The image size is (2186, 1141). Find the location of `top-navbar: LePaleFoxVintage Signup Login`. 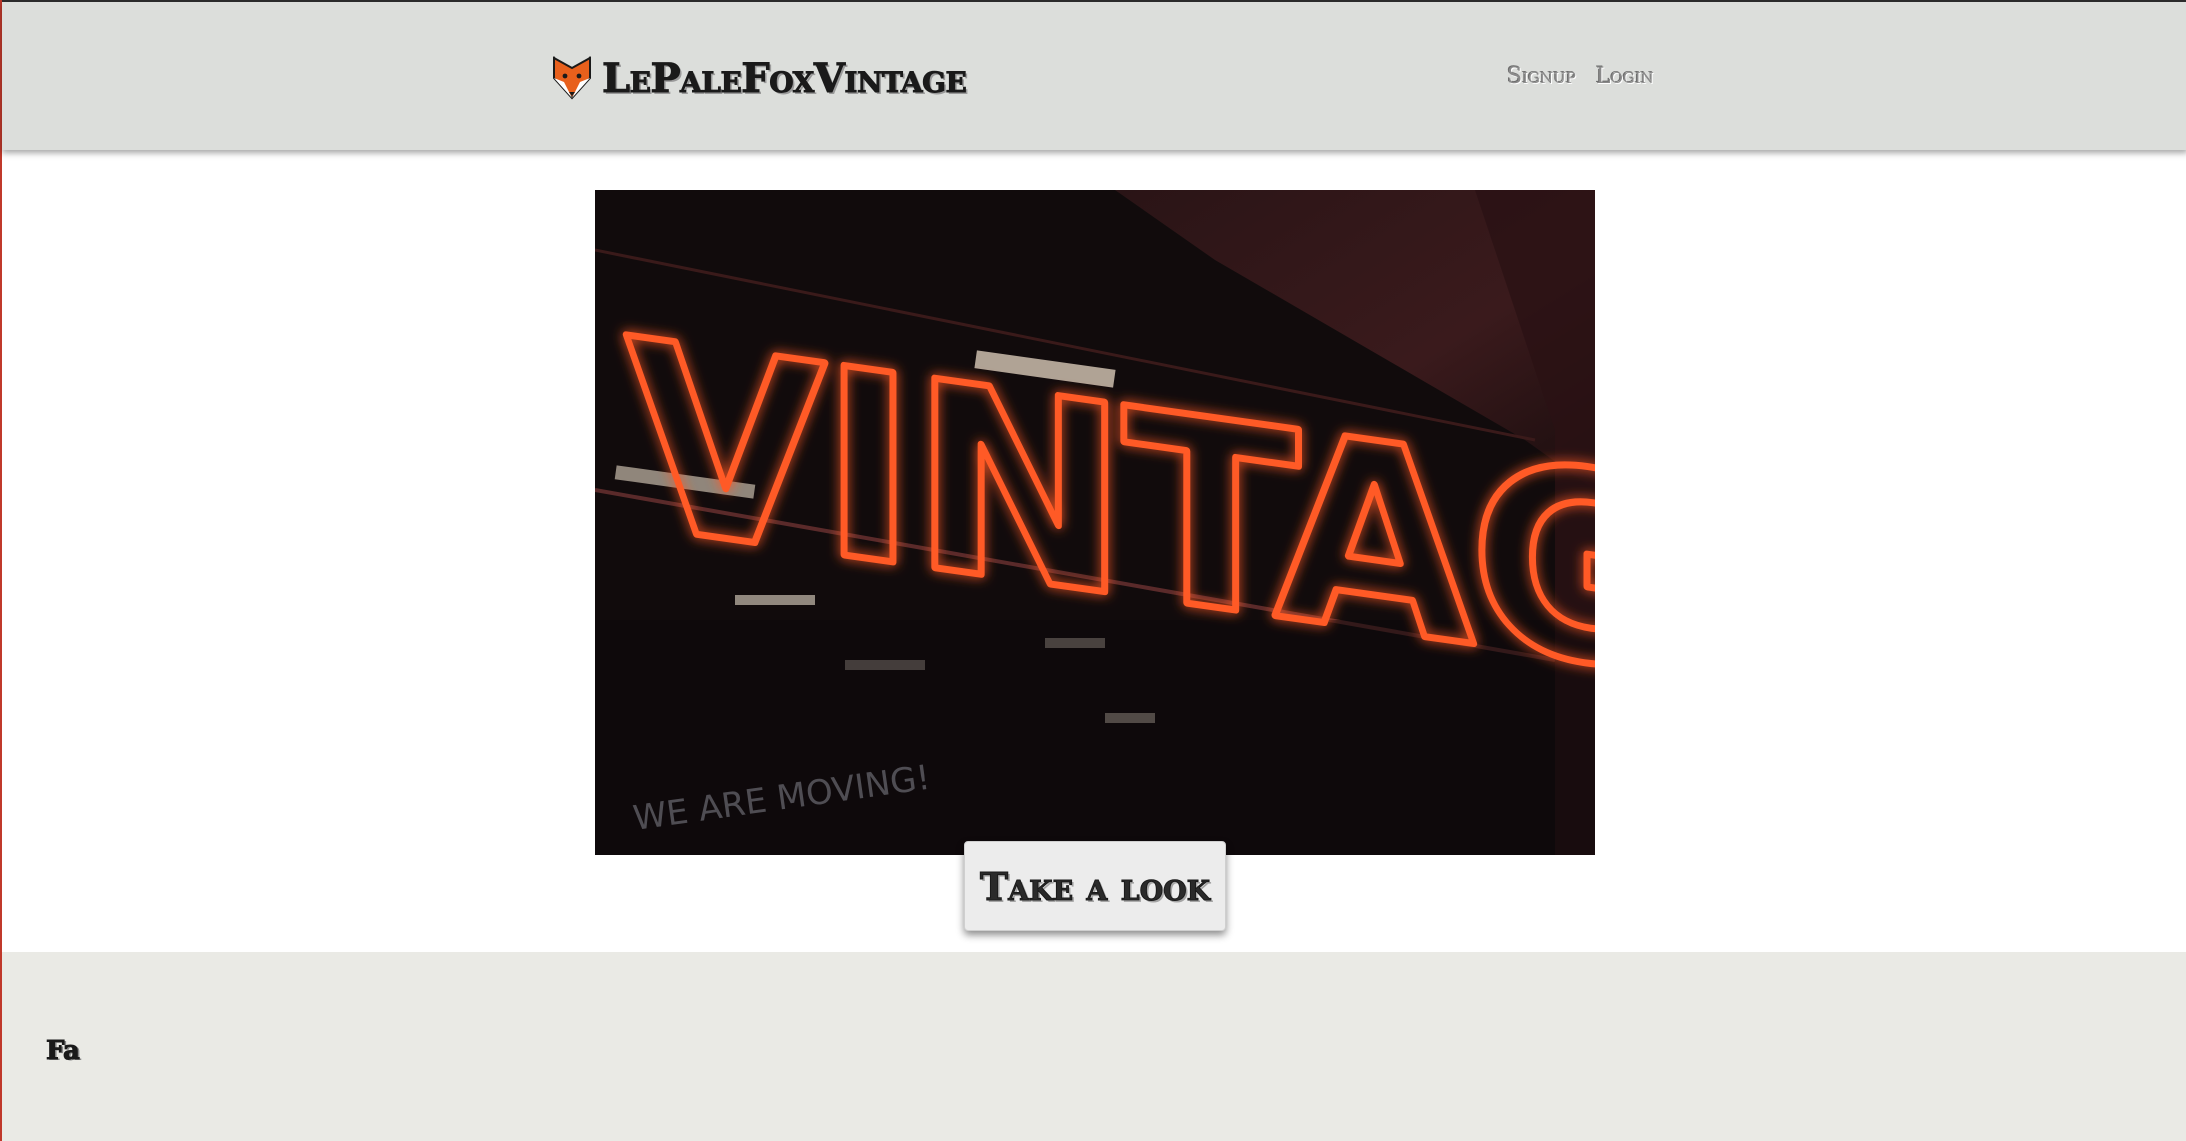

top-navbar: LePaleFoxVintage Signup Login is located at coordinates (1094, 75).